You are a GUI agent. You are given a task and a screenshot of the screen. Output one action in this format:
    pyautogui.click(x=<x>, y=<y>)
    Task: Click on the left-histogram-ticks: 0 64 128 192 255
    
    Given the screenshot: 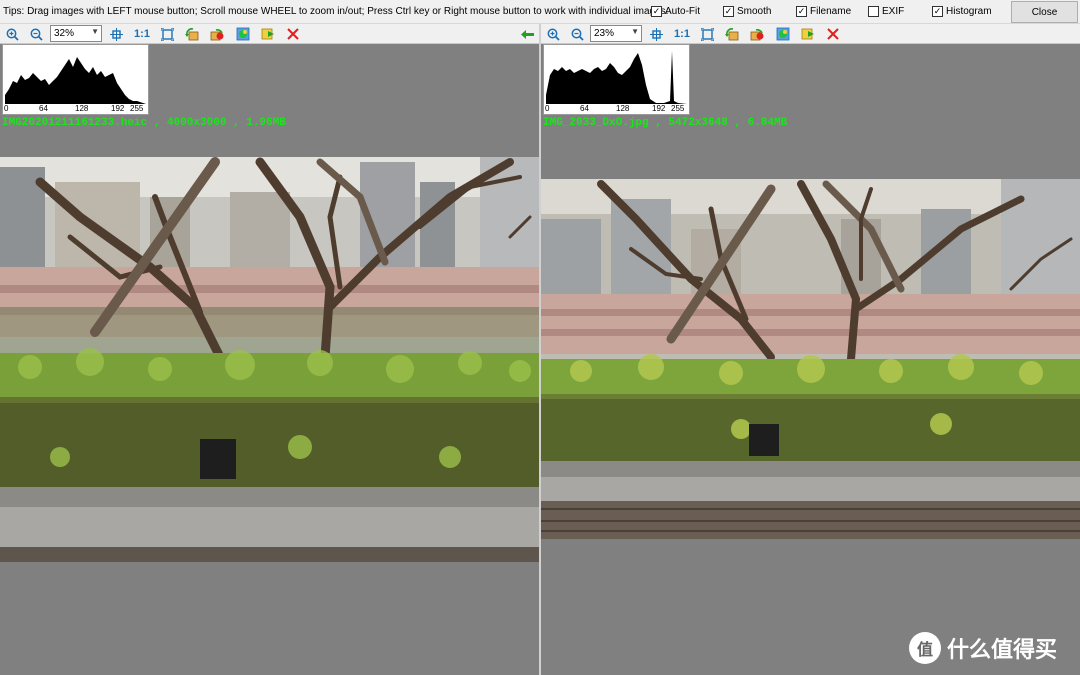 What is the action you would take?
    pyautogui.click(x=75, y=109)
    